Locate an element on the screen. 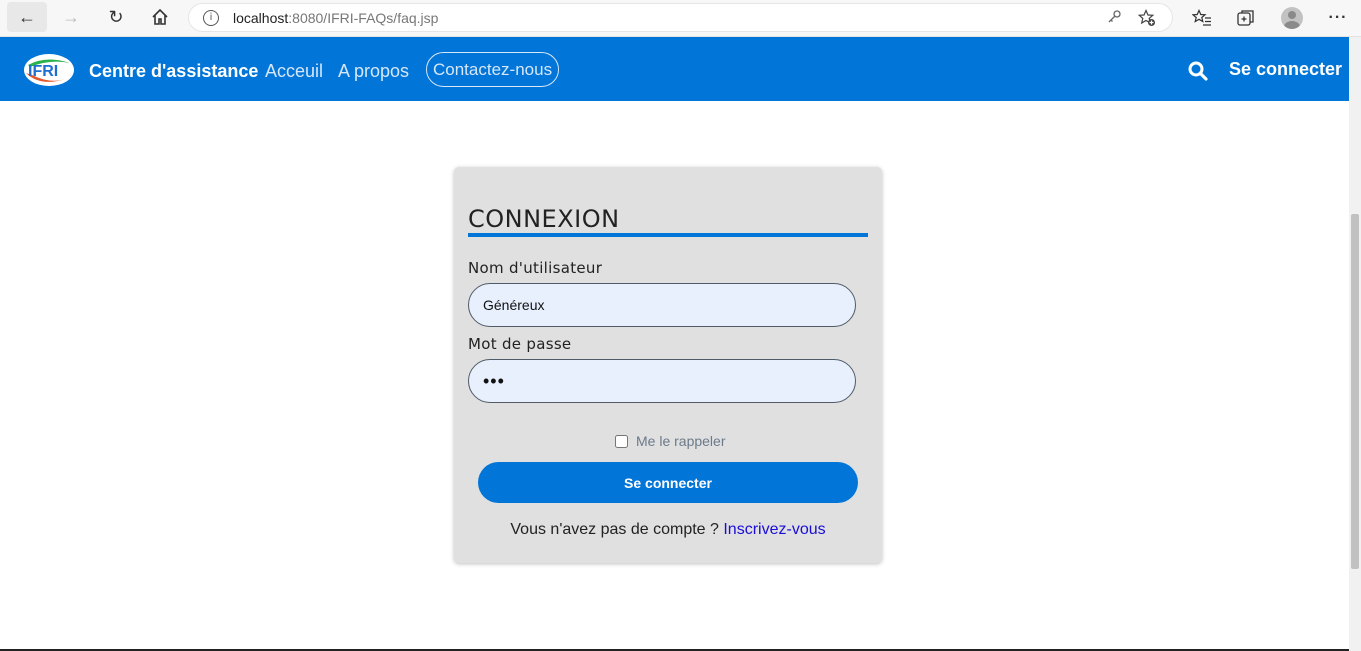 The width and height of the screenshot is (1361, 651). more-options-icon: ··· is located at coordinates (1338, 18).